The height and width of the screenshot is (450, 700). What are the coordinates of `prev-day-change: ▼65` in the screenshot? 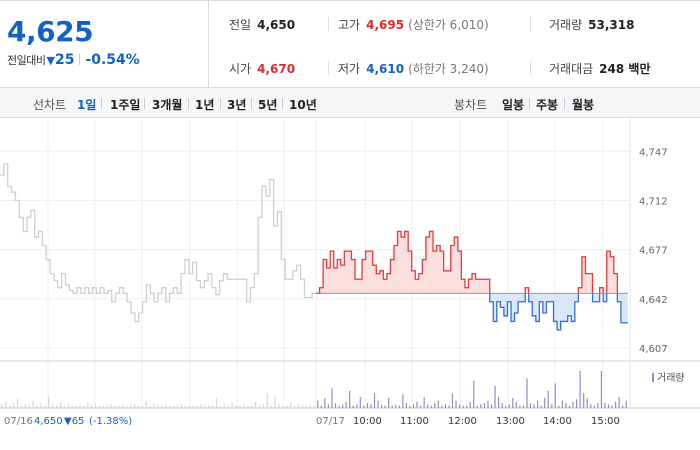 It's located at (74, 421).